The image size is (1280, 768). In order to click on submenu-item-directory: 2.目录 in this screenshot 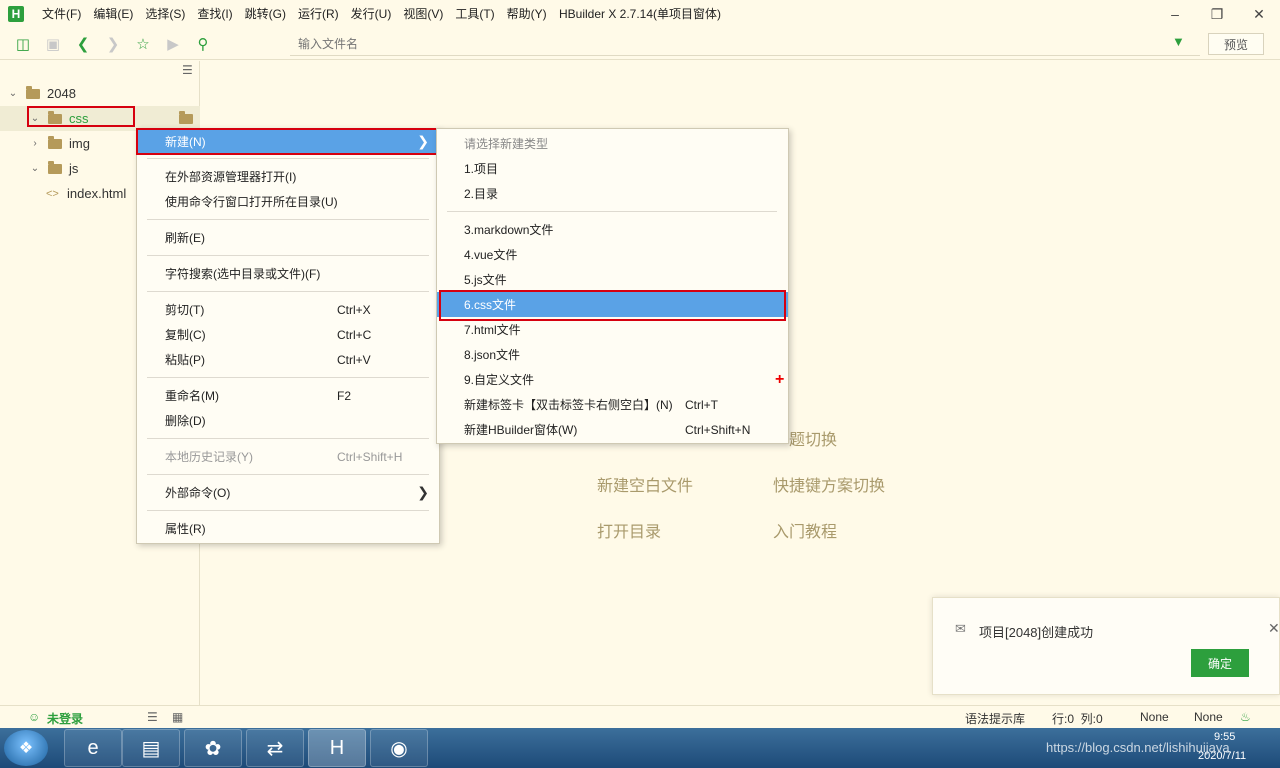, I will do `click(612, 193)`.